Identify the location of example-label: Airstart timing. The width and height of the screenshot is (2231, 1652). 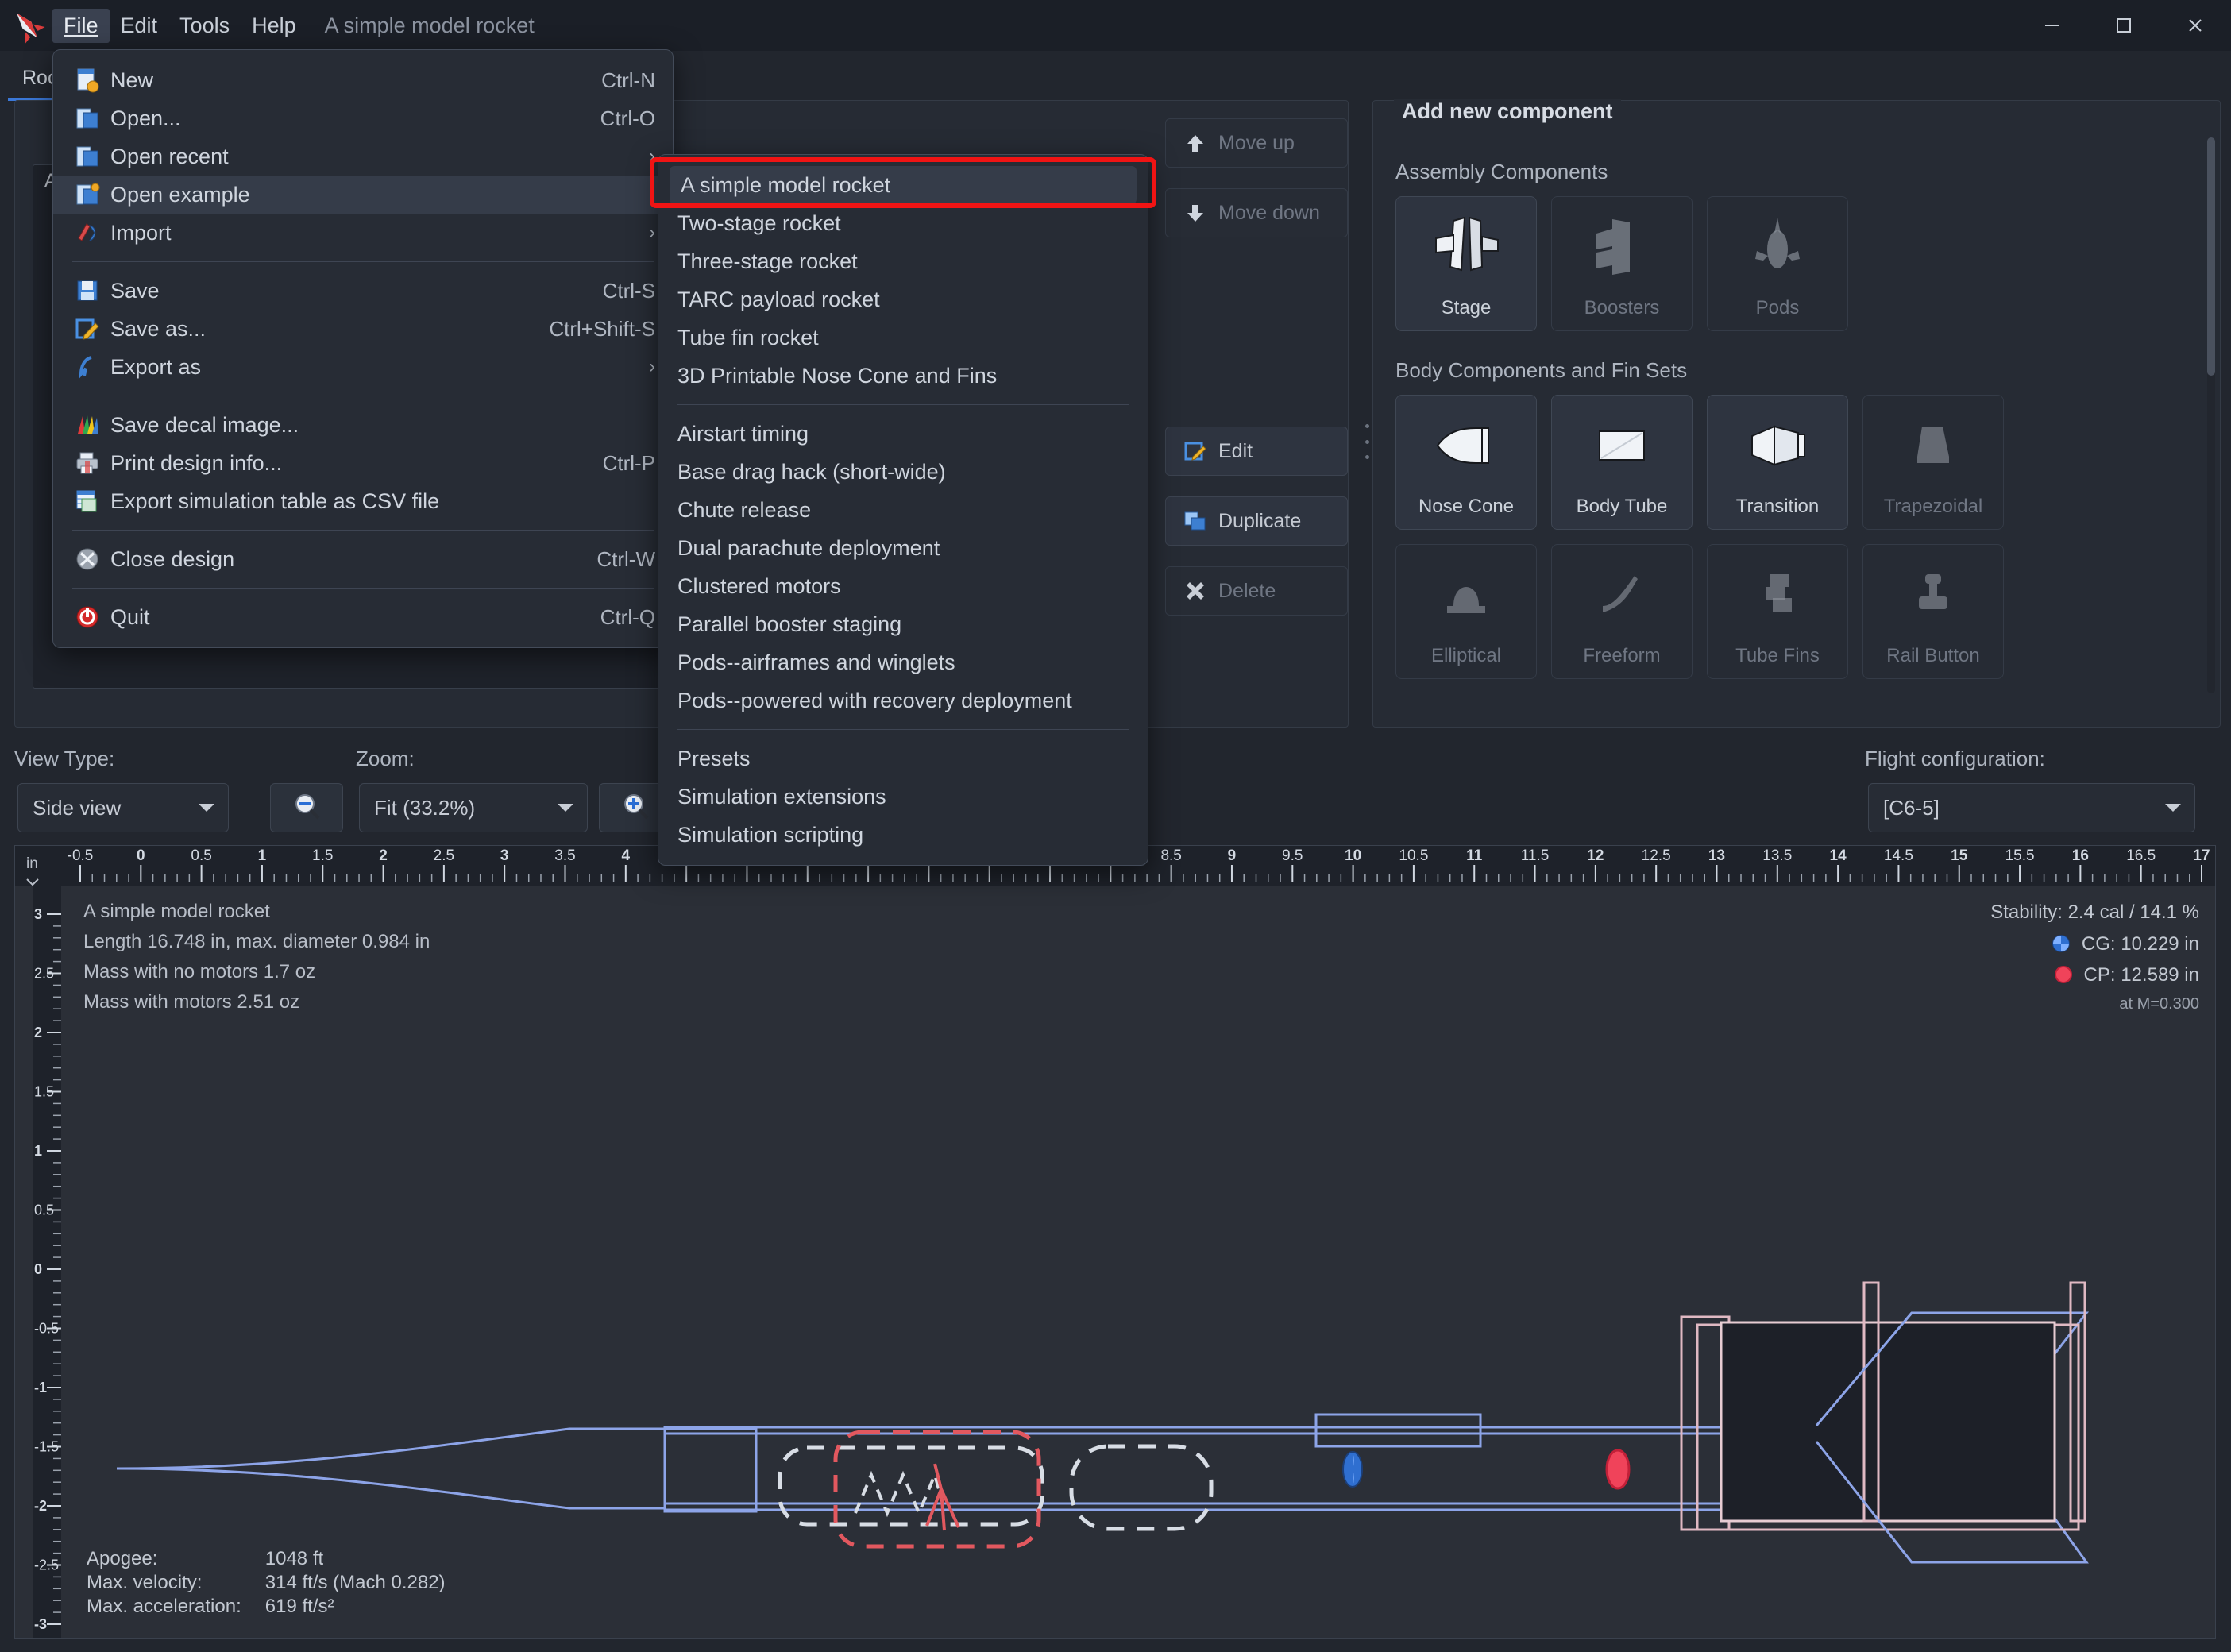
(743, 433).